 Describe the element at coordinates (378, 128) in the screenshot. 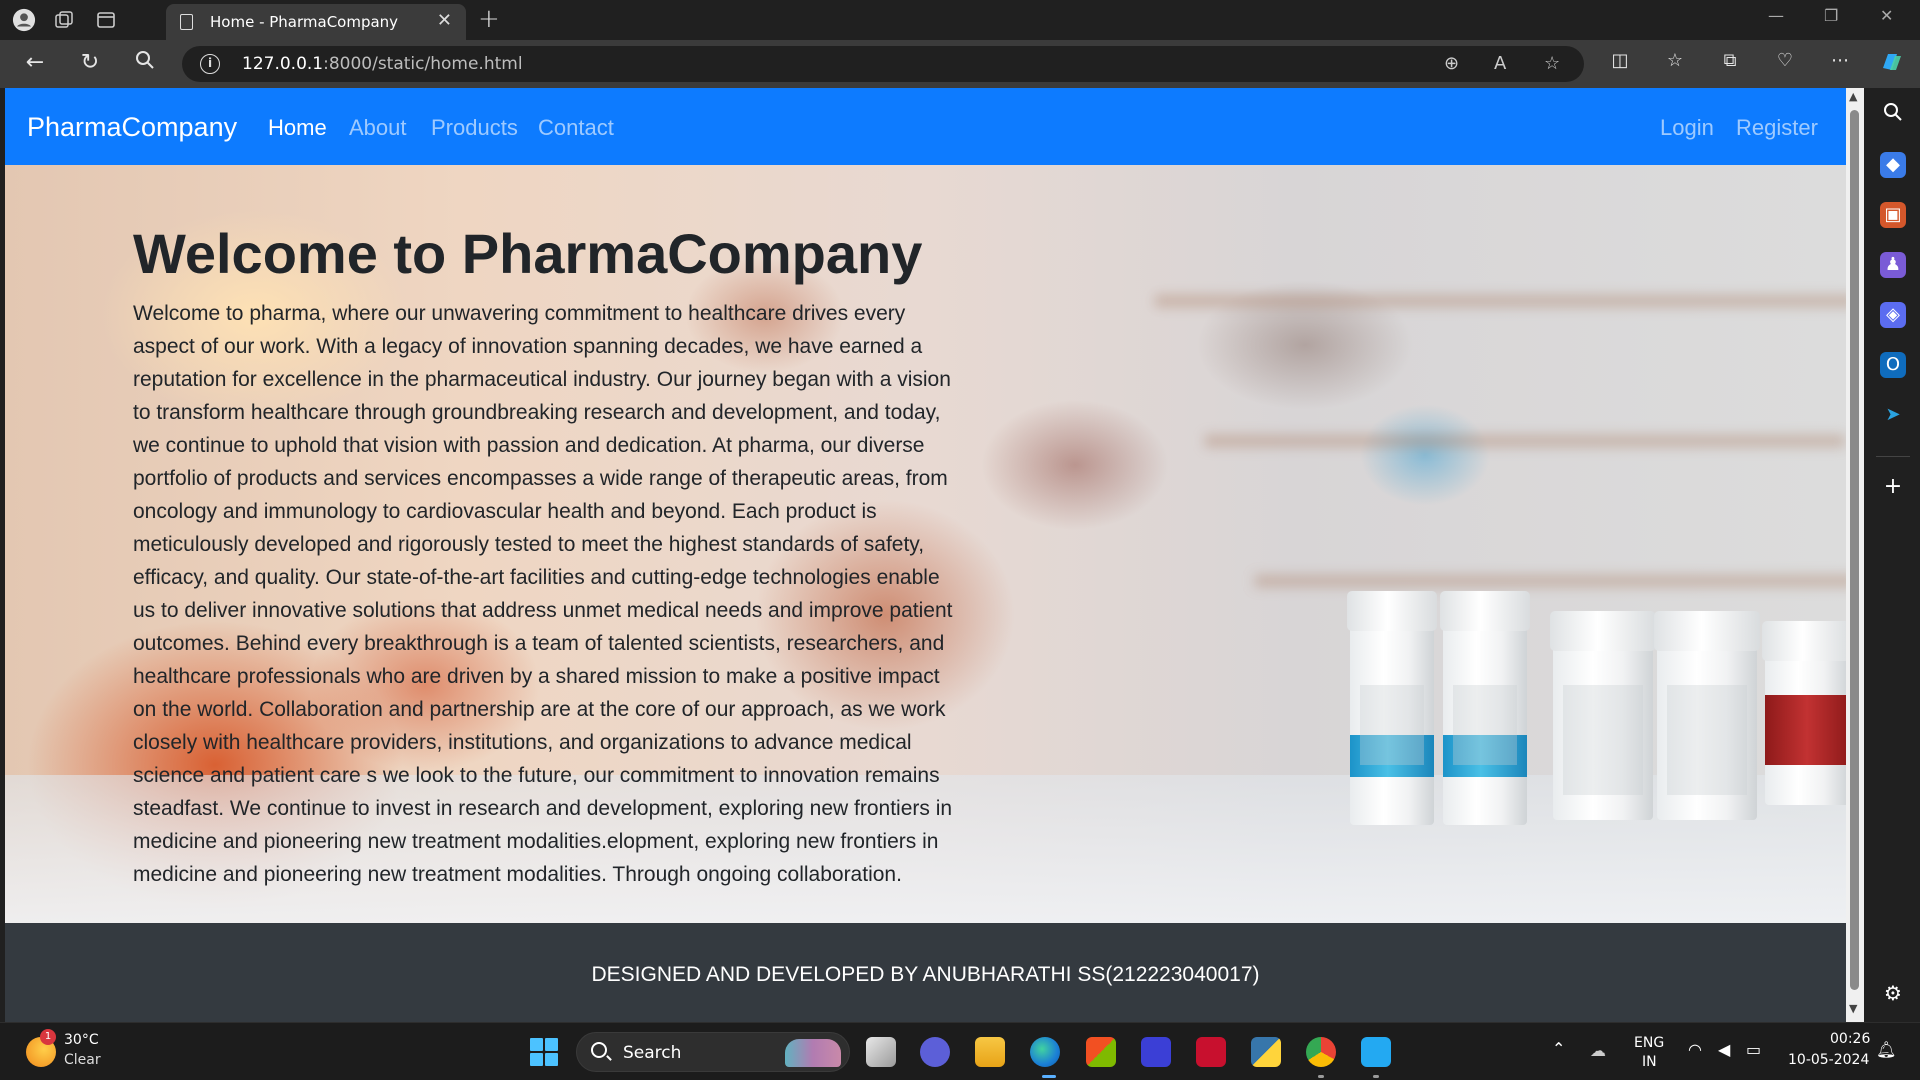

I see `nav-about: About` at that location.